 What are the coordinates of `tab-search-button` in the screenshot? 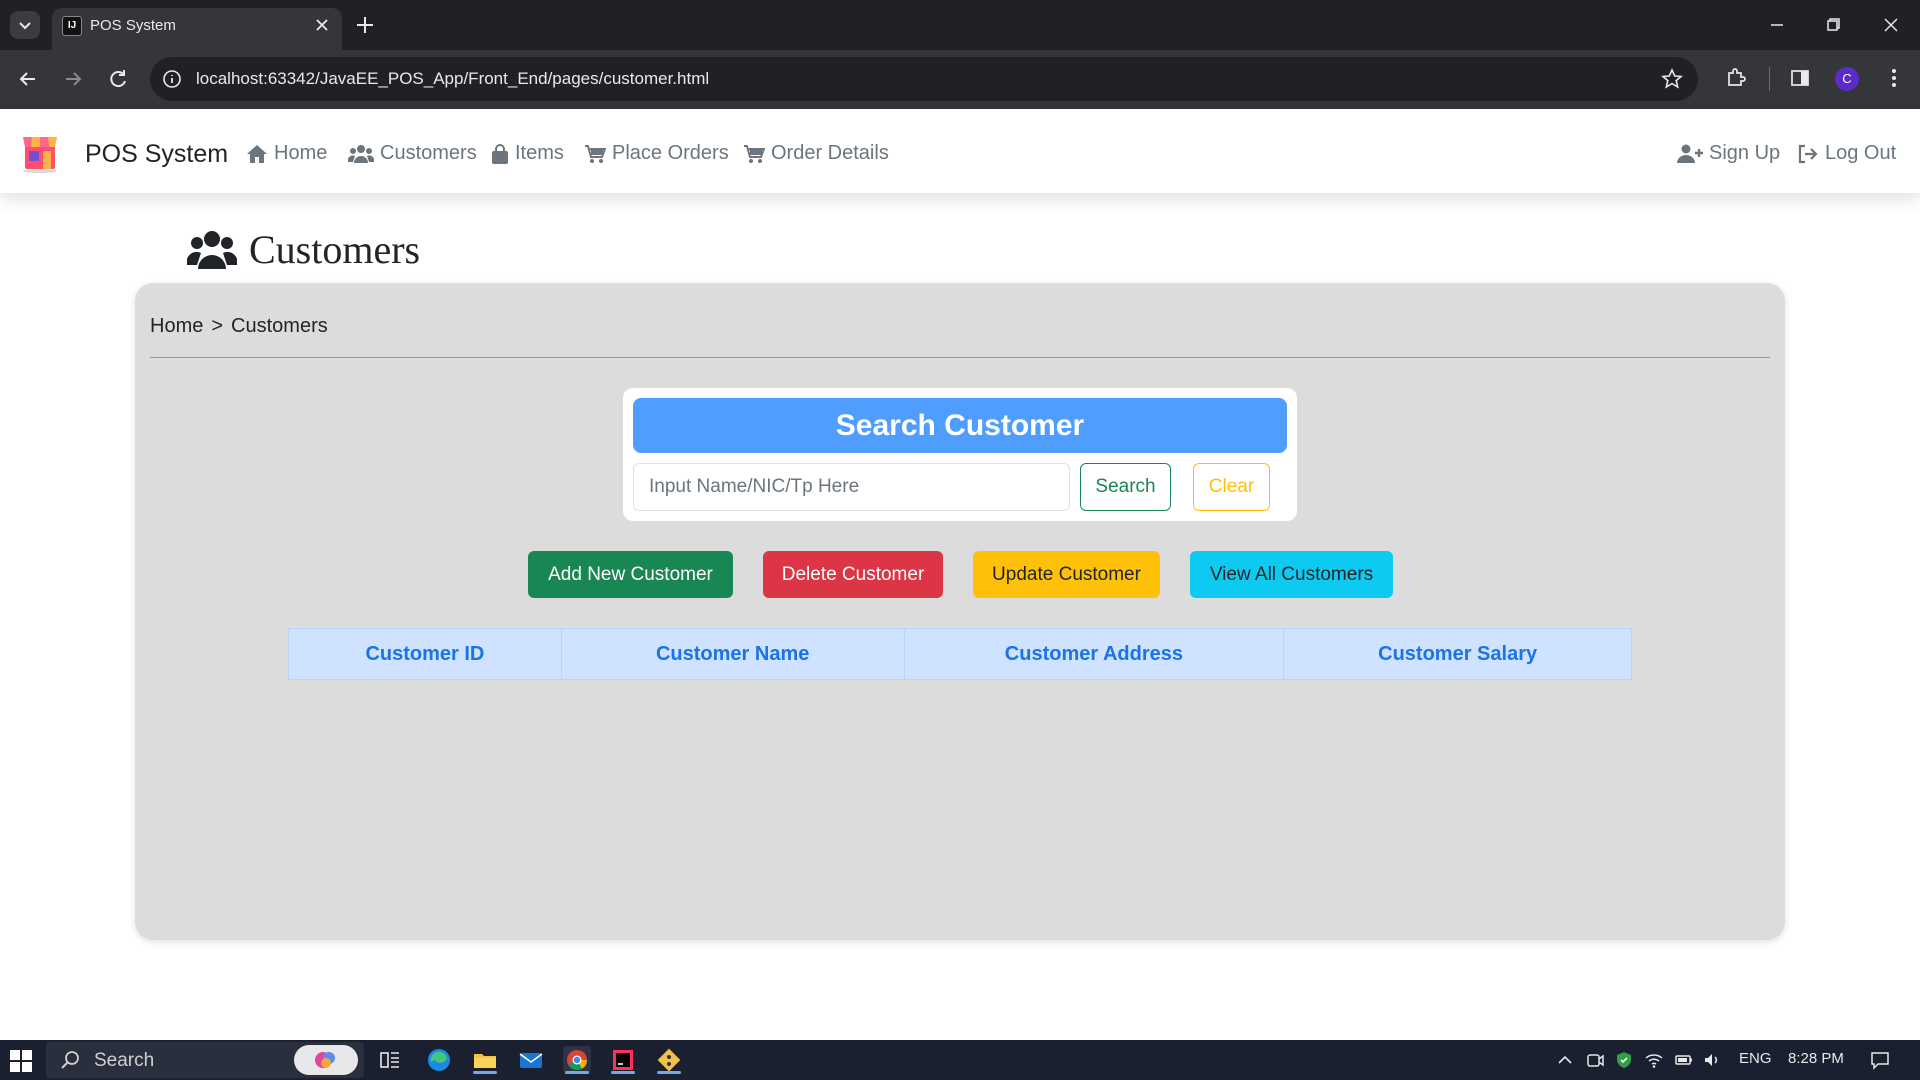 It's located at (25, 25).